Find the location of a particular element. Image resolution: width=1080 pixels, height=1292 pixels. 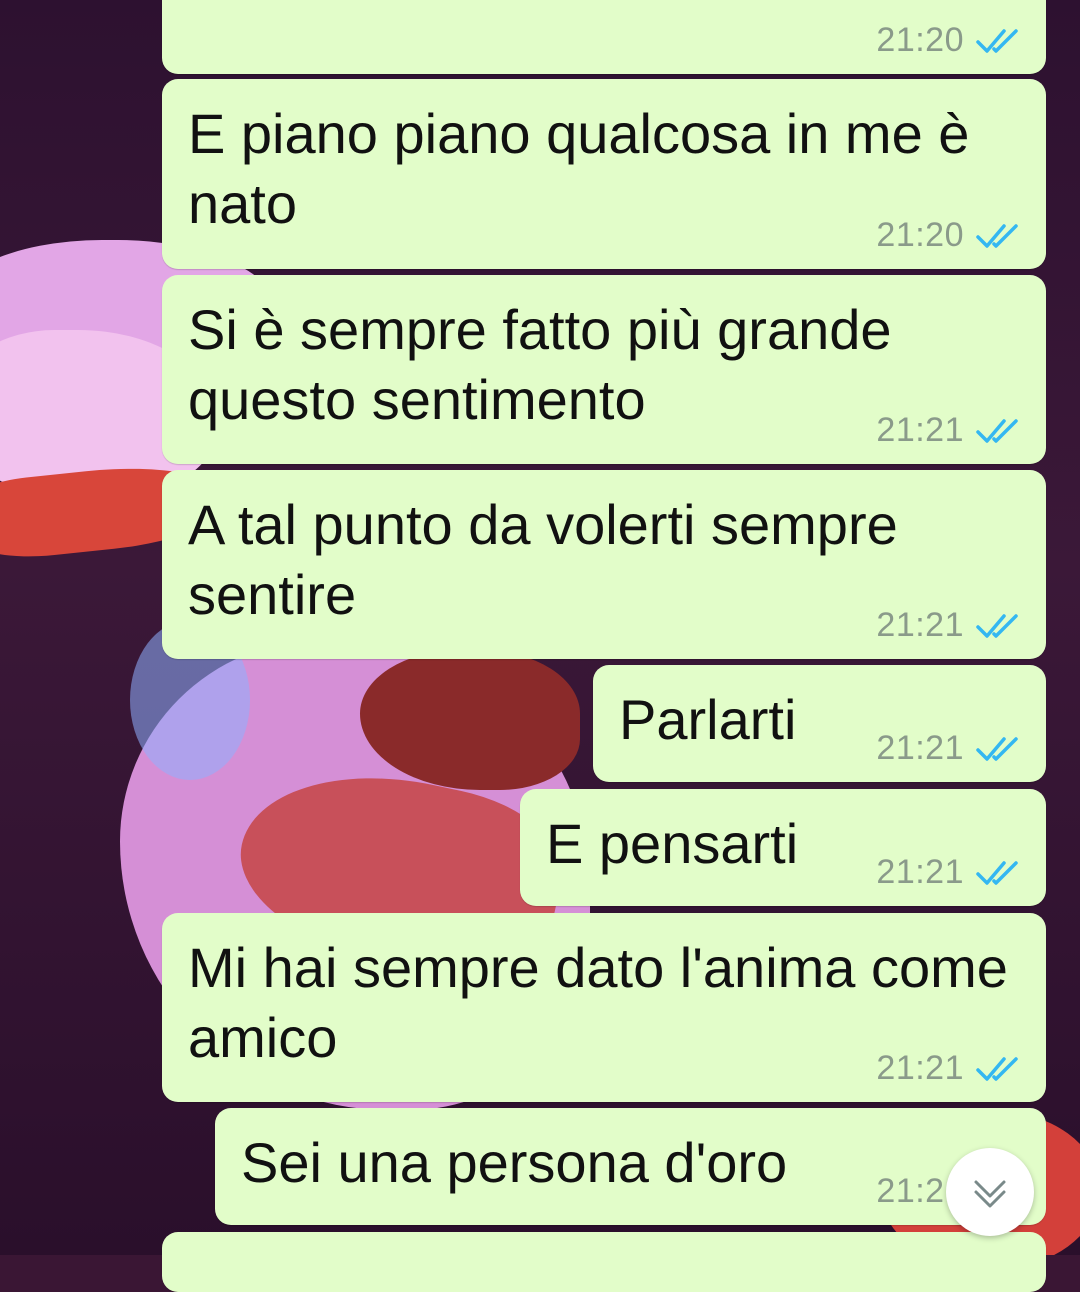

message-bubble-outgoing: Parlarti 21:21 is located at coordinates (819, 723).